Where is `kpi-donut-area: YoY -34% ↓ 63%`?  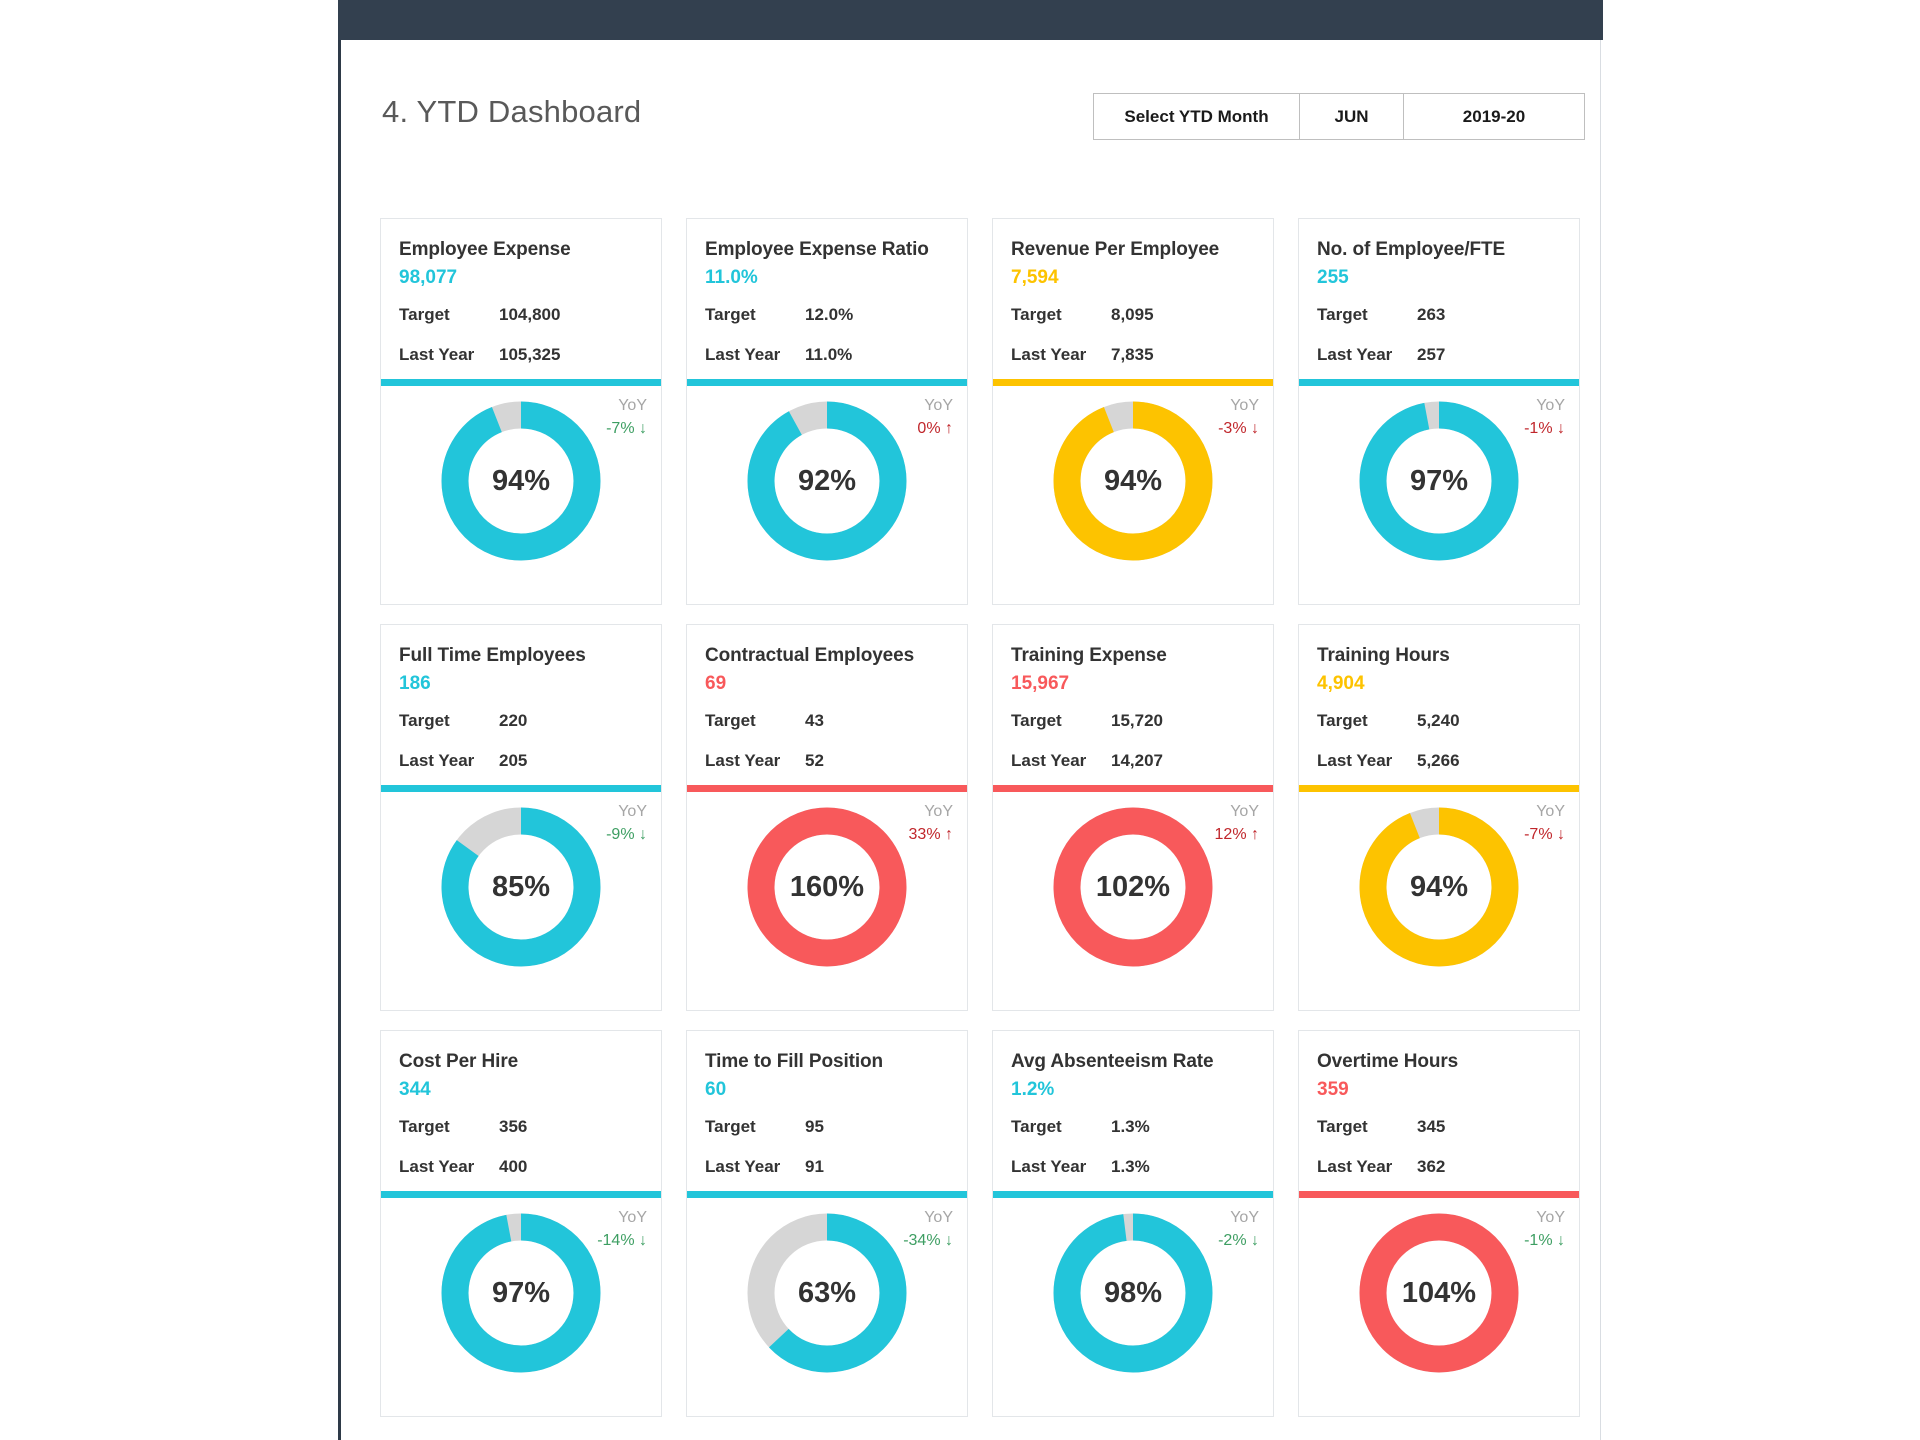
kpi-donut-area: YoY -34% ↓ 63% is located at coordinates (827, 1307).